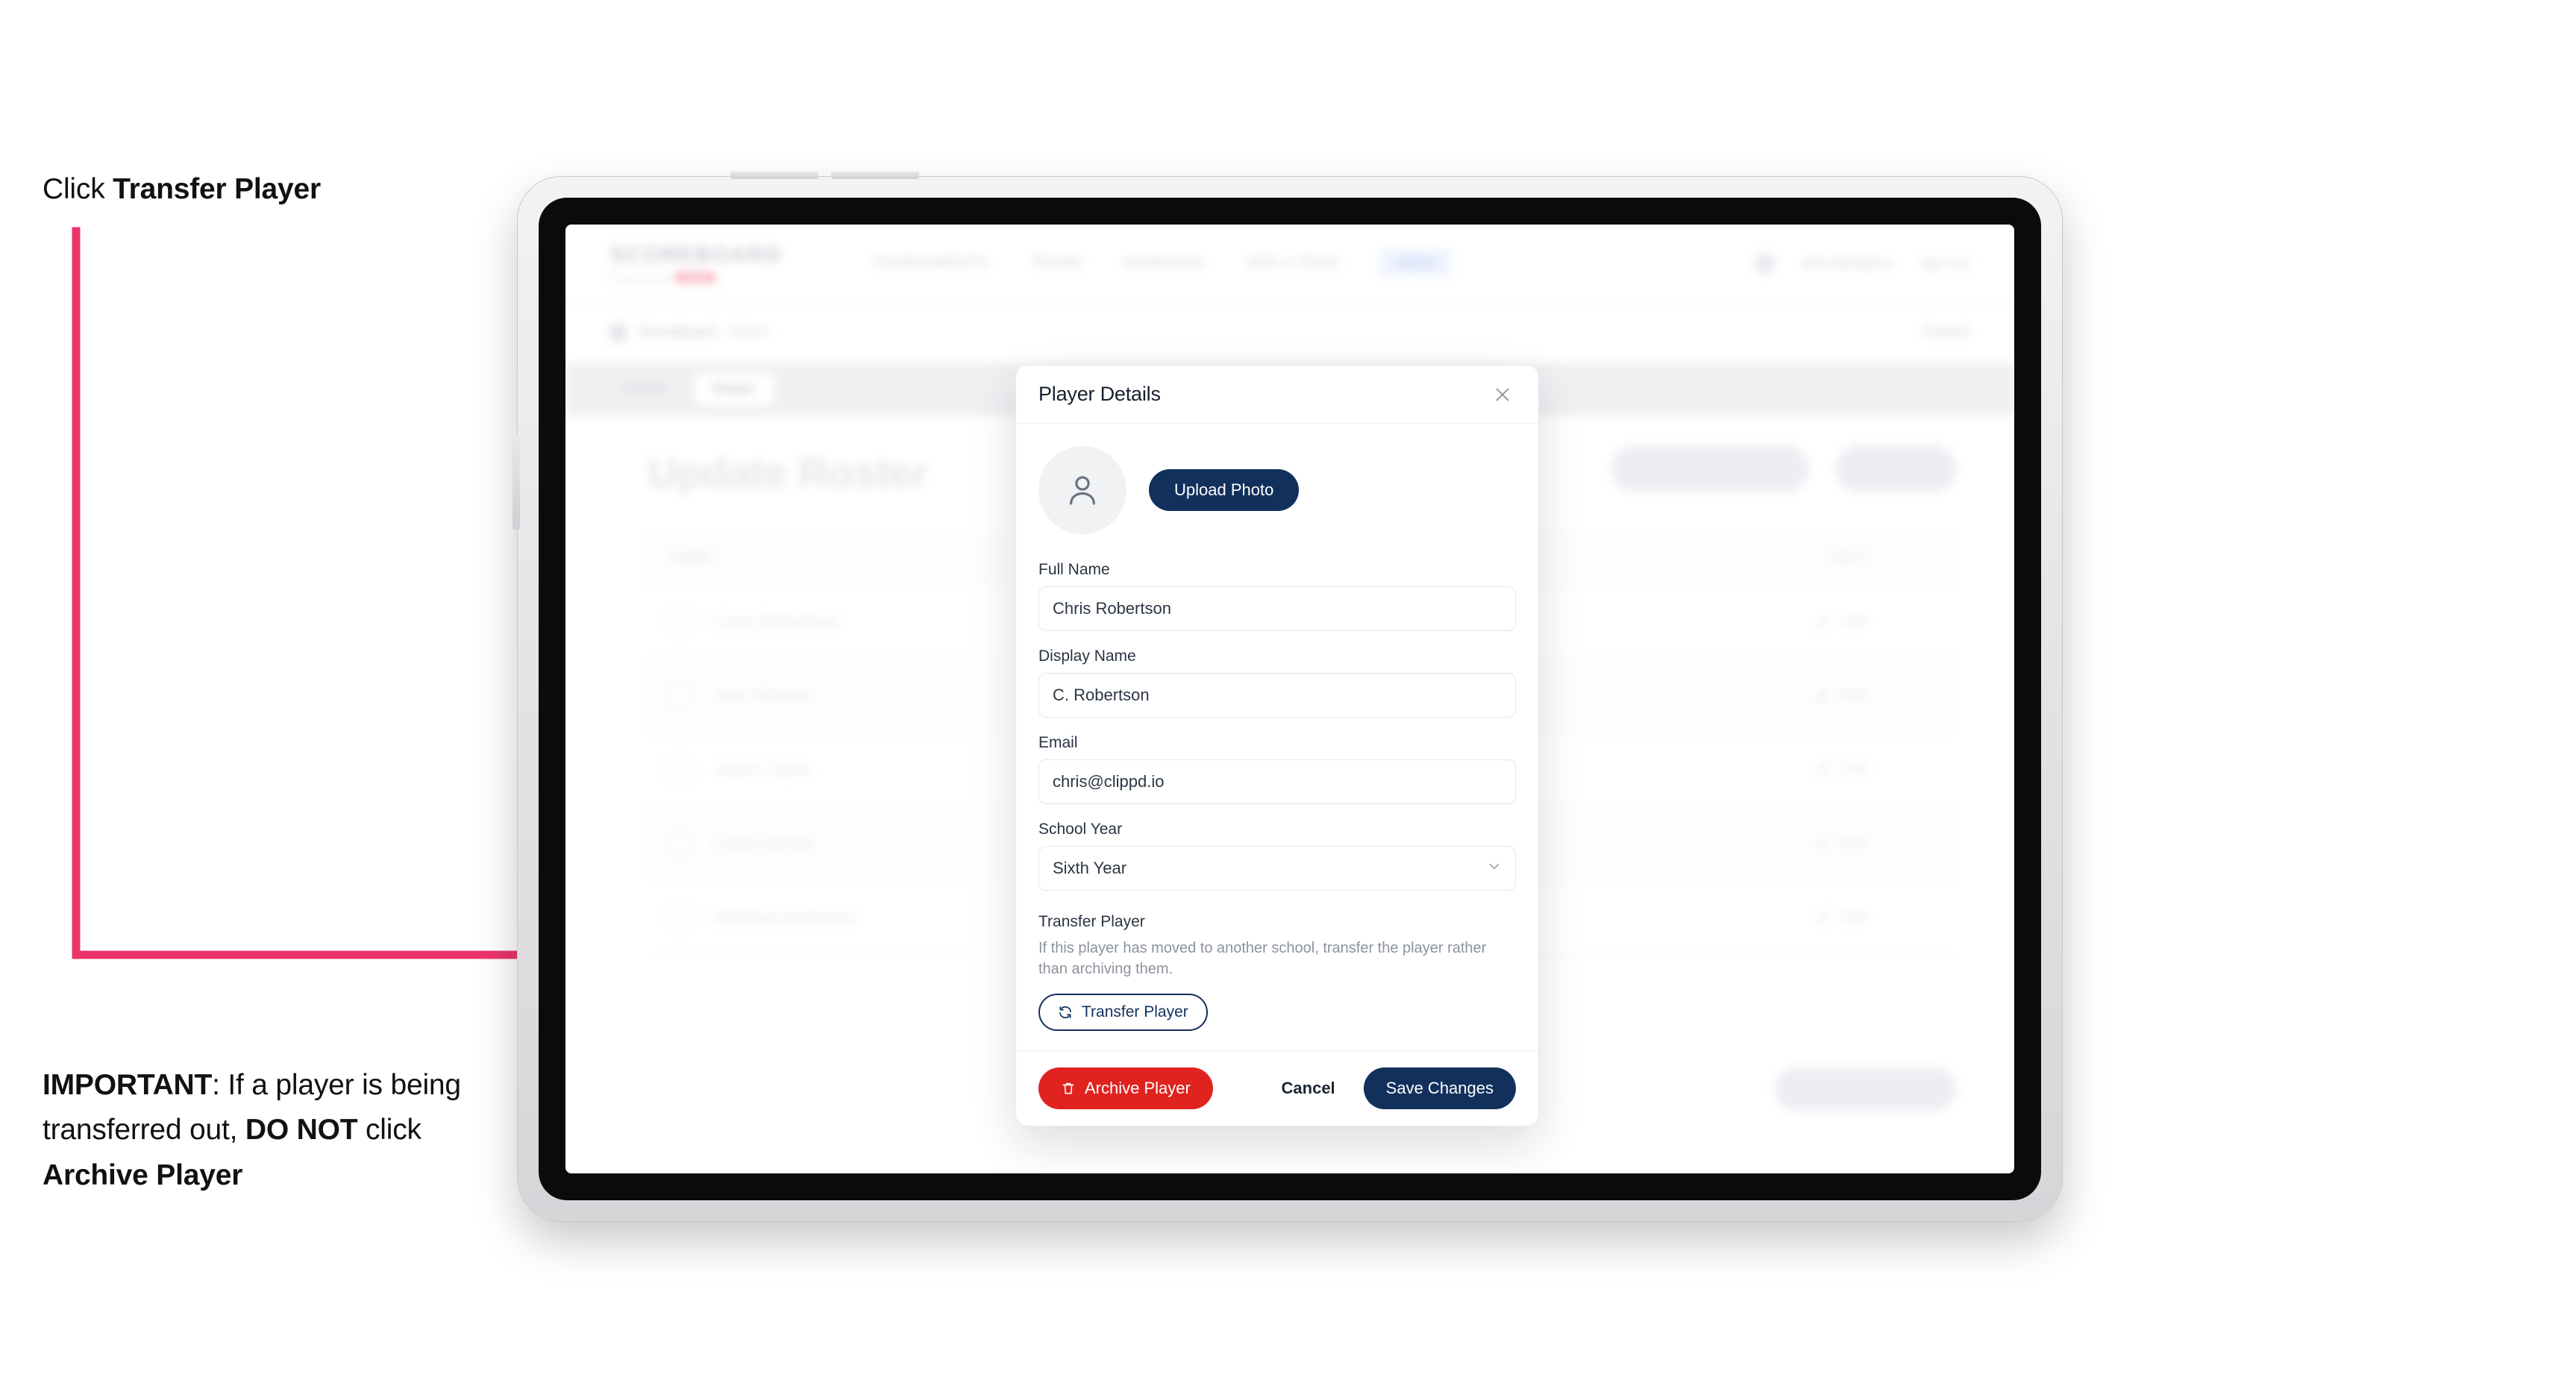  I want to click on display-name-input, so click(1277, 695).